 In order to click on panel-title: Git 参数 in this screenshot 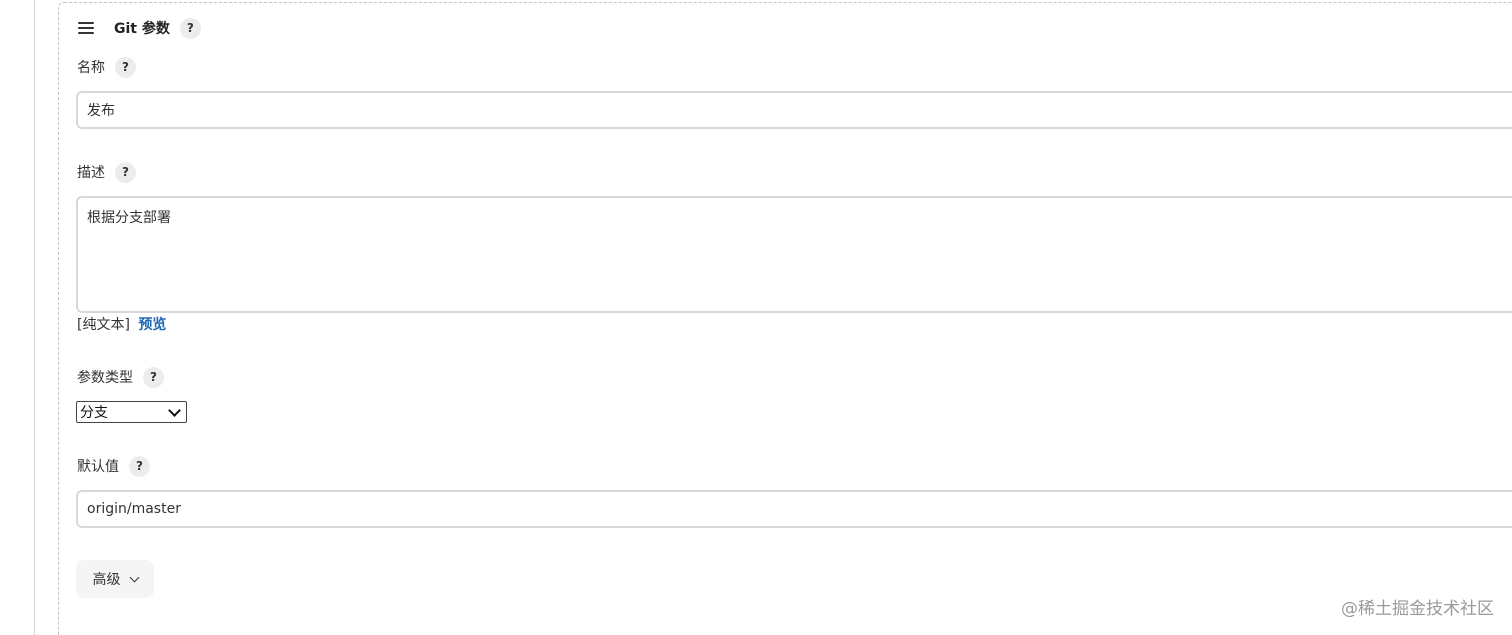, I will do `click(142, 29)`.